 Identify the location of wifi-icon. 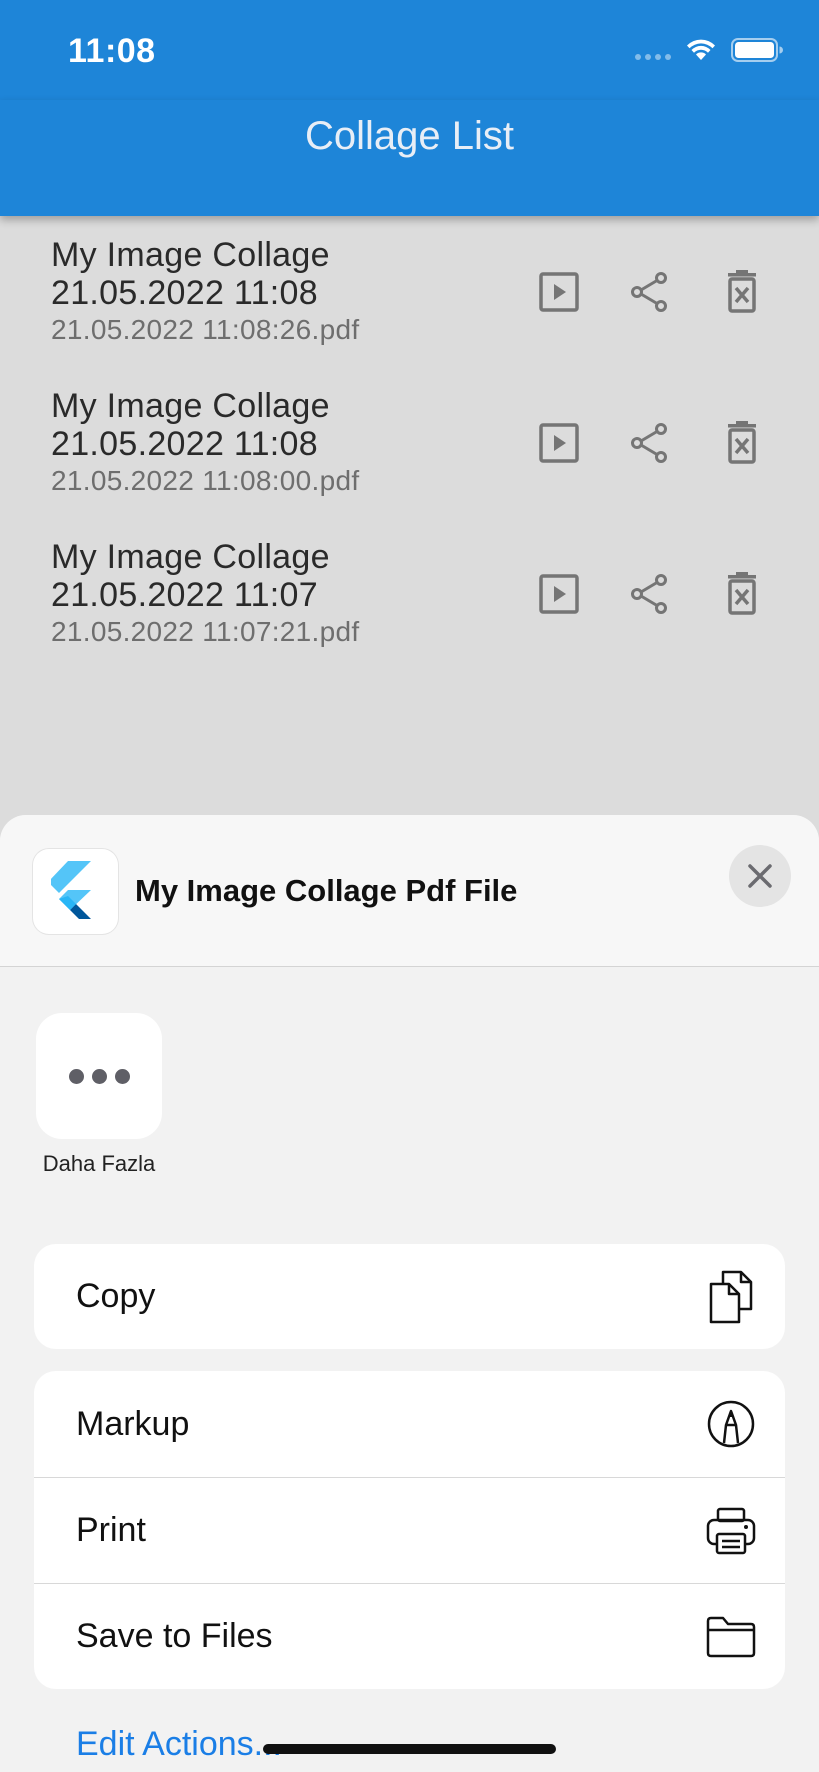
(701, 49).